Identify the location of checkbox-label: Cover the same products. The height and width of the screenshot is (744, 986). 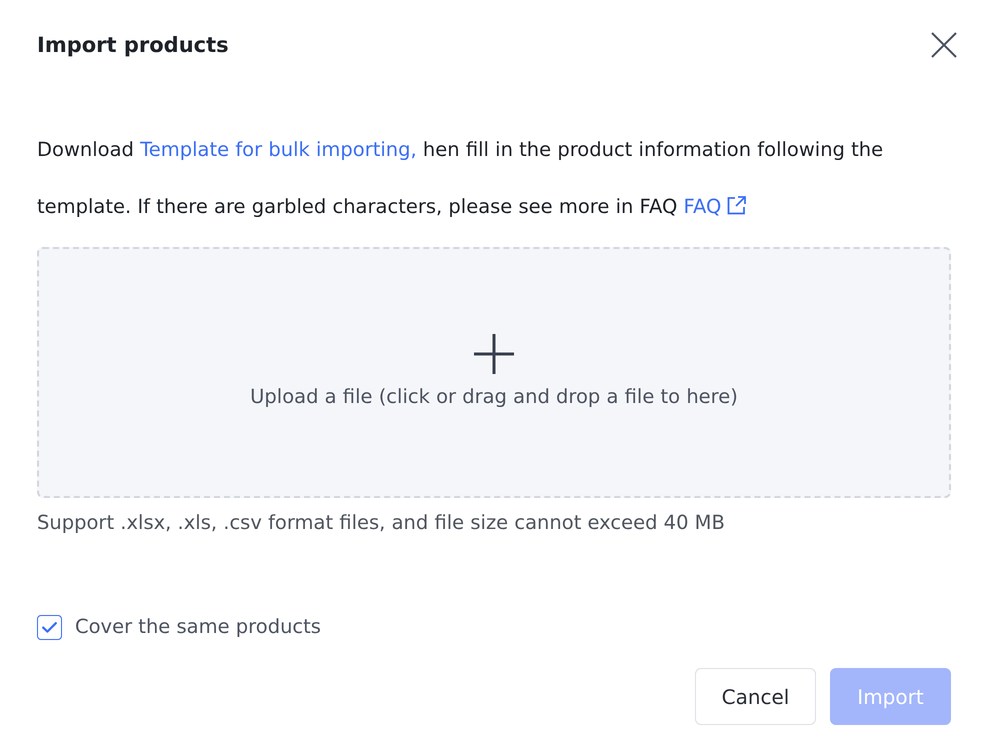
(198, 627).